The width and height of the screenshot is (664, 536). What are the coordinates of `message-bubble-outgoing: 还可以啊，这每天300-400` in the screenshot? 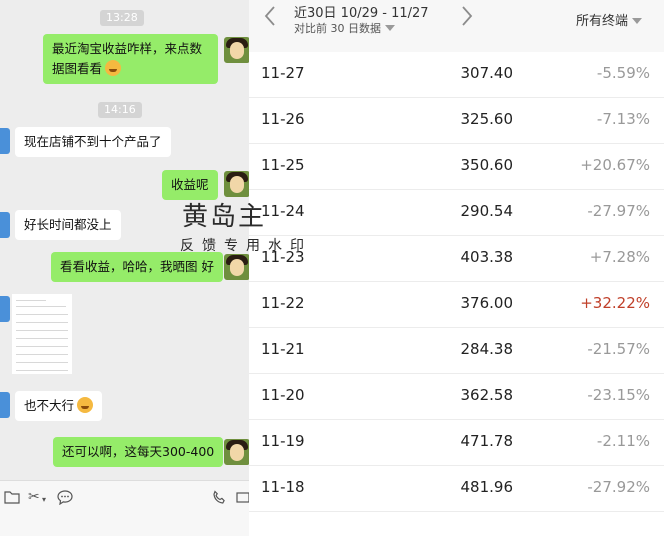 It's located at (138, 452).